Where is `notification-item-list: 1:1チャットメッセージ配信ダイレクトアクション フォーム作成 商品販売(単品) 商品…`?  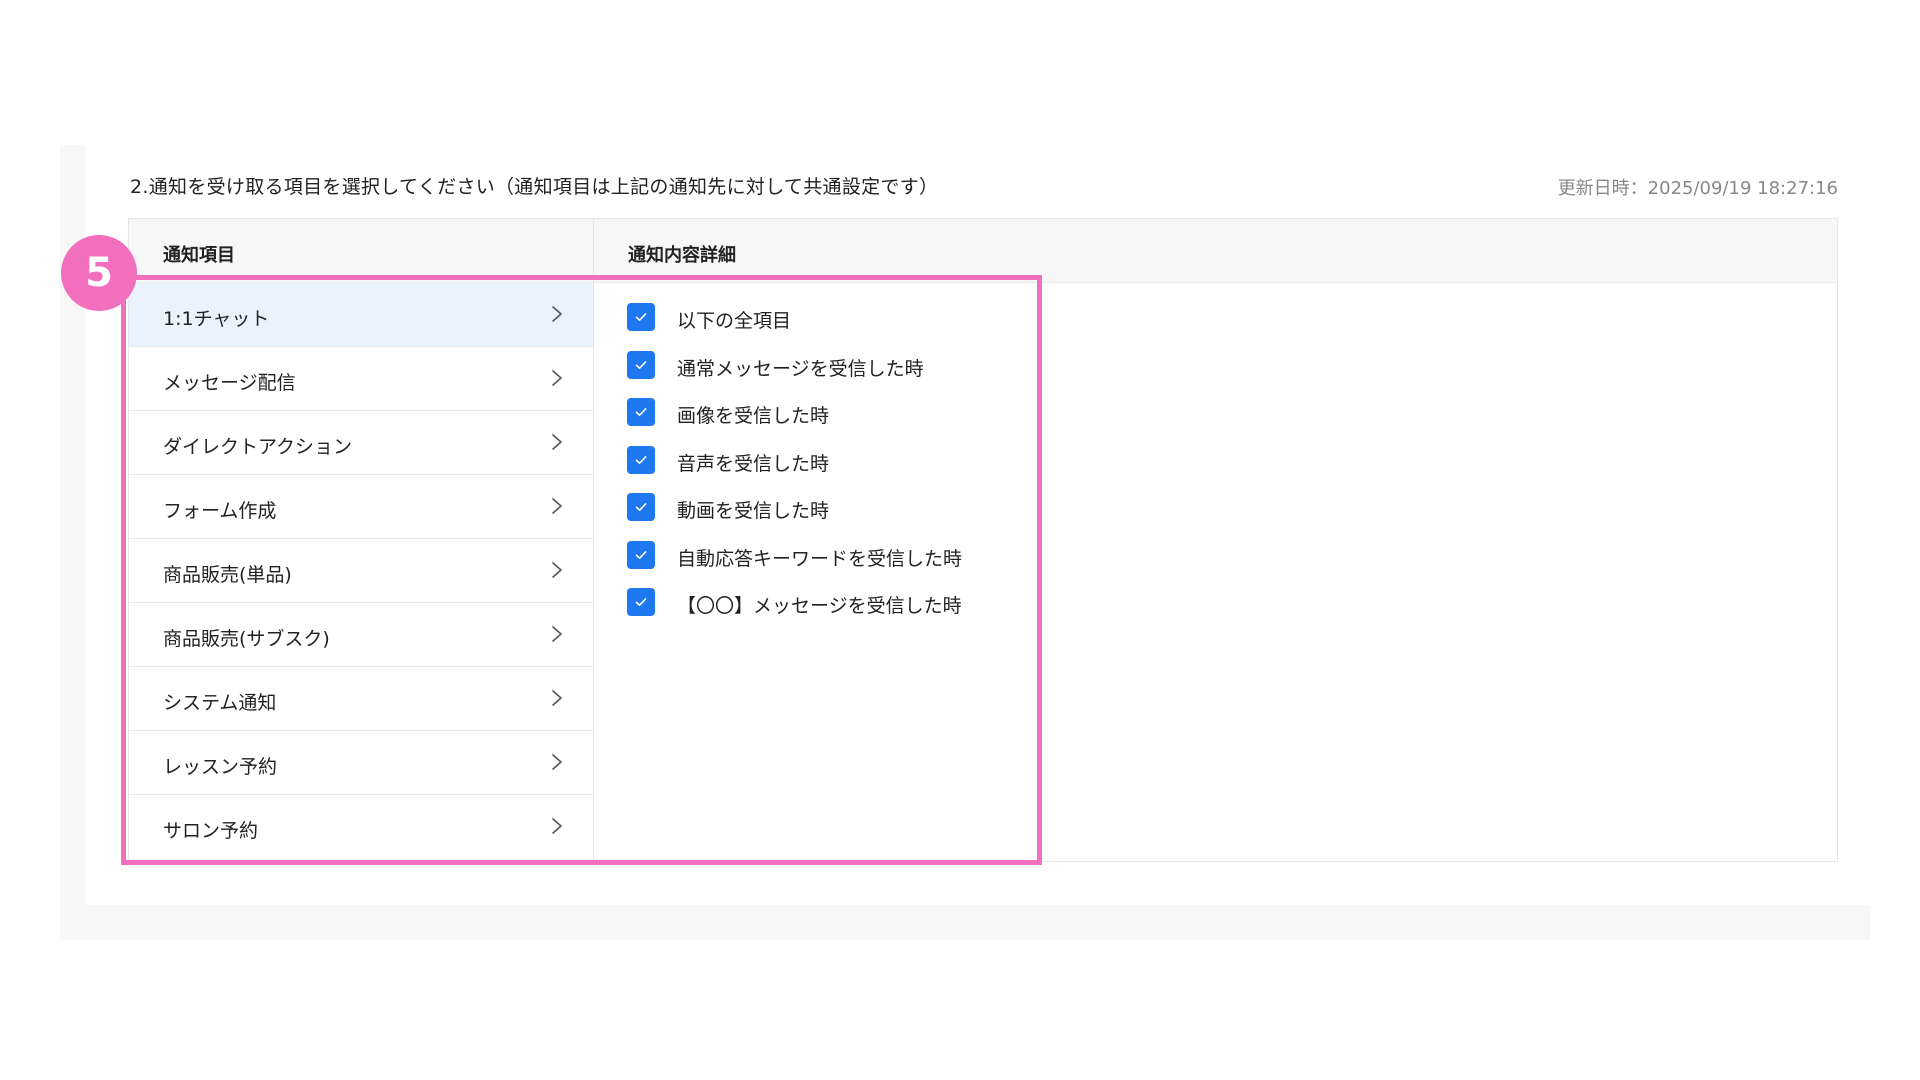 notification-item-list: 1:1チャットメッセージ配信ダイレクトアクション フォーム作成 商品販売(単品) 商品… is located at coordinates (361, 571).